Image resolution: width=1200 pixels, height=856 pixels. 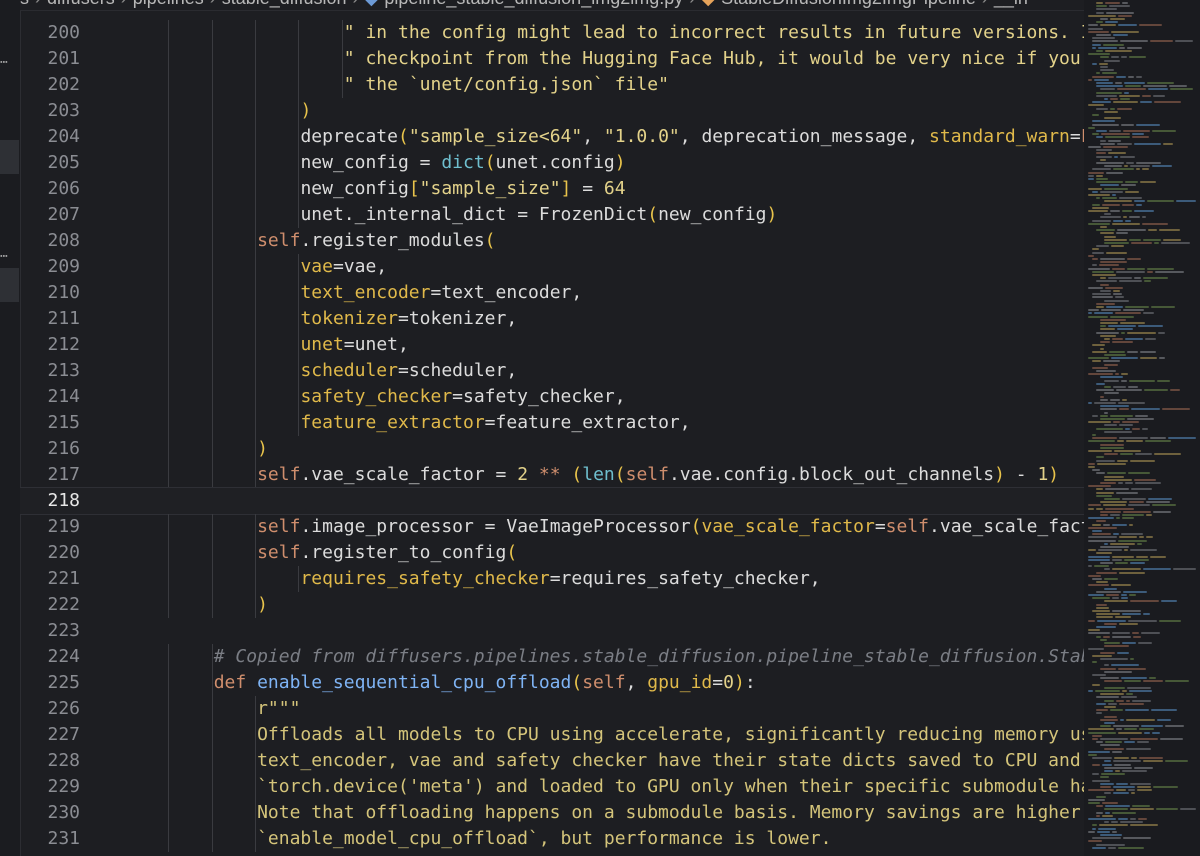 What do you see at coordinates (408, 319) in the screenshot?
I see `code-text: tokenizer=tokenizer,` at bounding box center [408, 319].